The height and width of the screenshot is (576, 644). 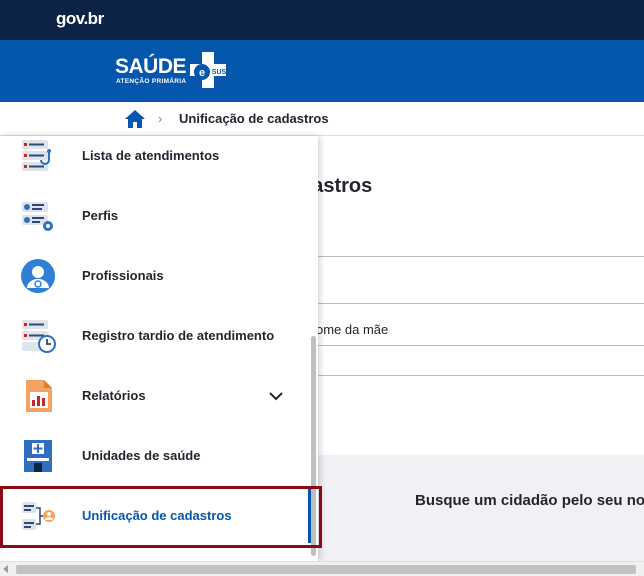 What do you see at coordinates (151, 66) in the screenshot?
I see `brand-name: SAÚDE` at bounding box center [151, 66].